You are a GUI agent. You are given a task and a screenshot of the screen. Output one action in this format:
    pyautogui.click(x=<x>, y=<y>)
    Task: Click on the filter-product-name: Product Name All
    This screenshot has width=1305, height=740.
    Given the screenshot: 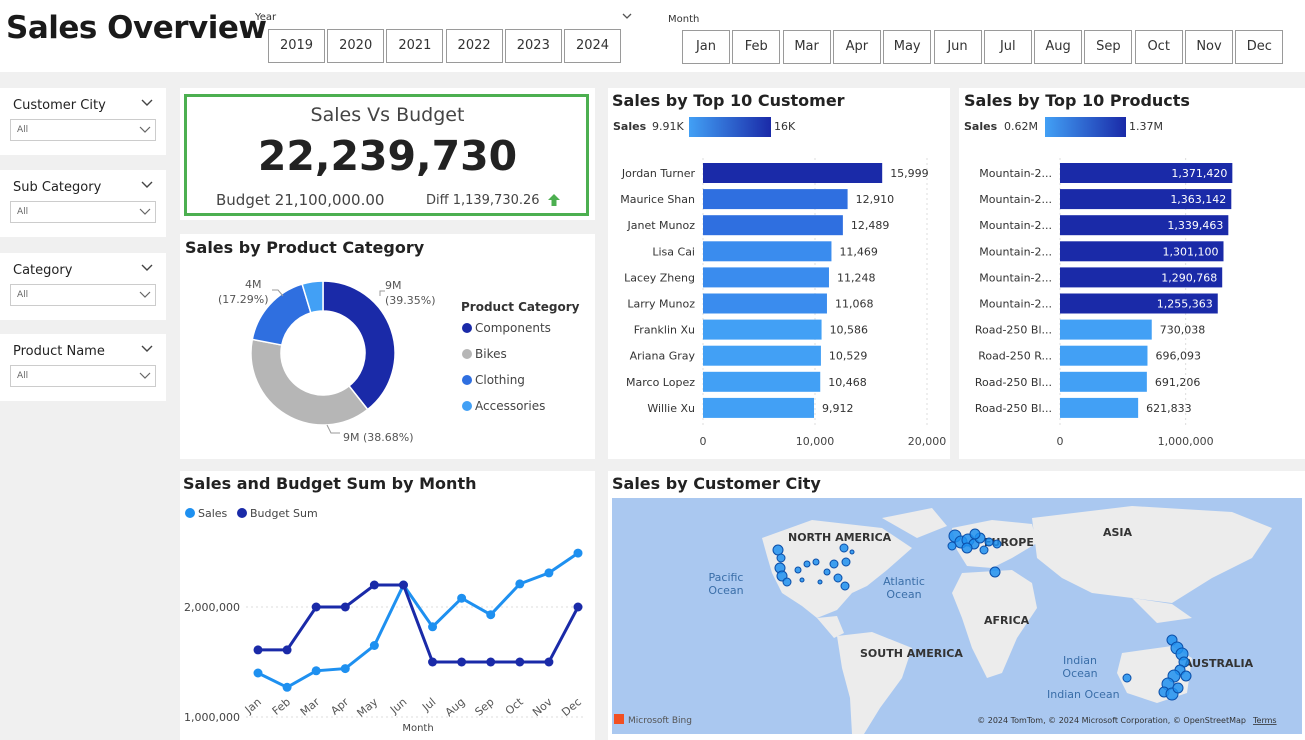 What is the action you would take?
    pyautogui.click(x=83, y=367)
    